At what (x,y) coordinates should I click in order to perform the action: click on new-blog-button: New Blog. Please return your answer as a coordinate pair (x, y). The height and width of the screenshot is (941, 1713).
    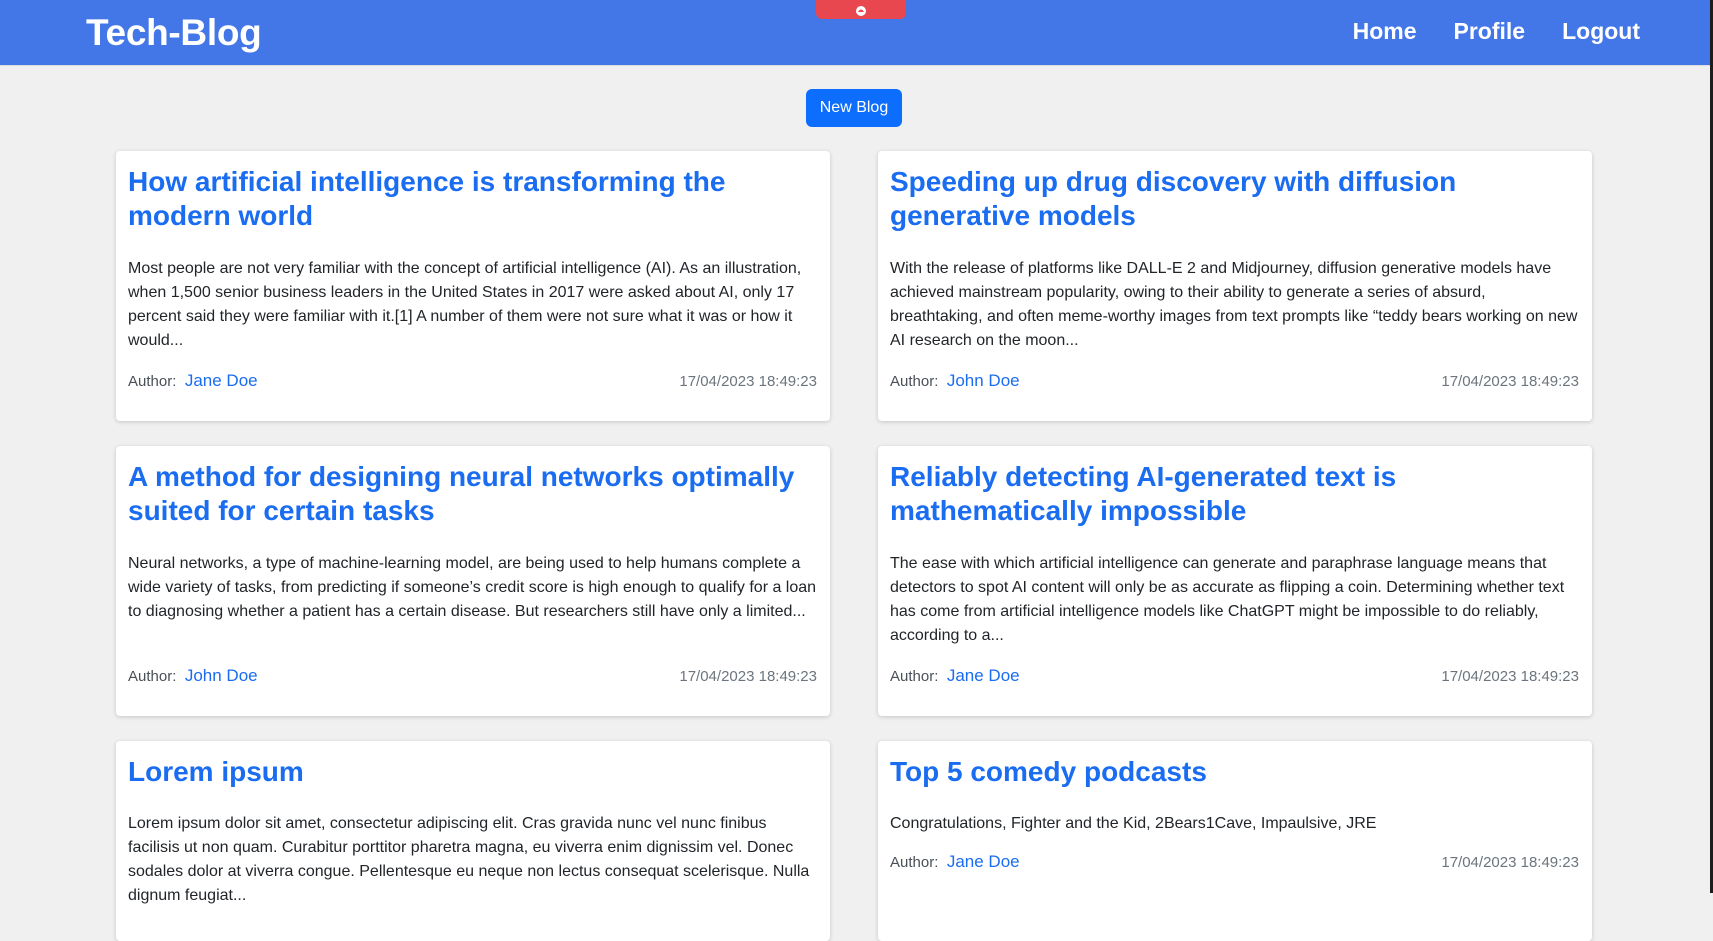
    Looking at the image, I should click on (854, 108).